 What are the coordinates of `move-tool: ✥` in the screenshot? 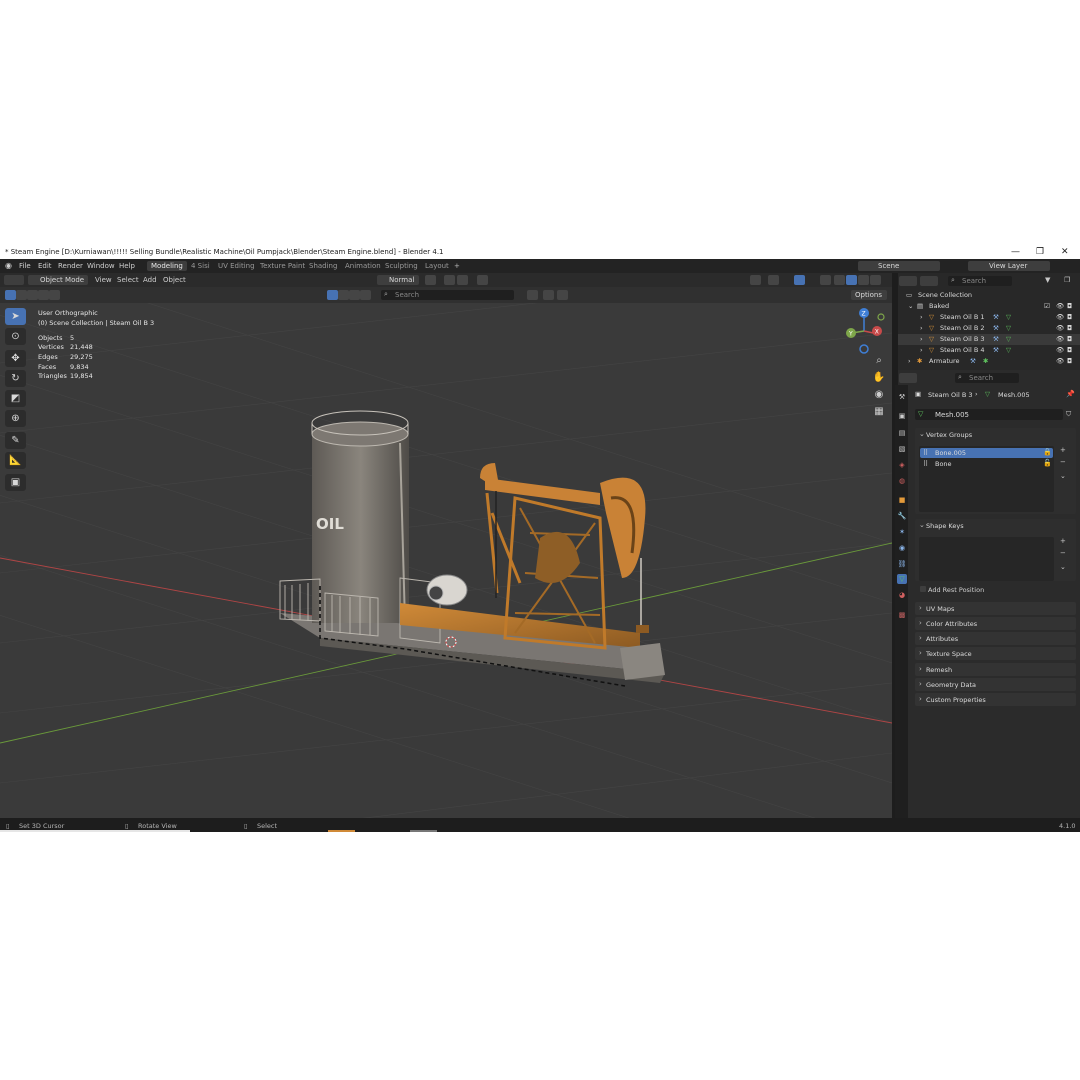 It's located at (15, 358).